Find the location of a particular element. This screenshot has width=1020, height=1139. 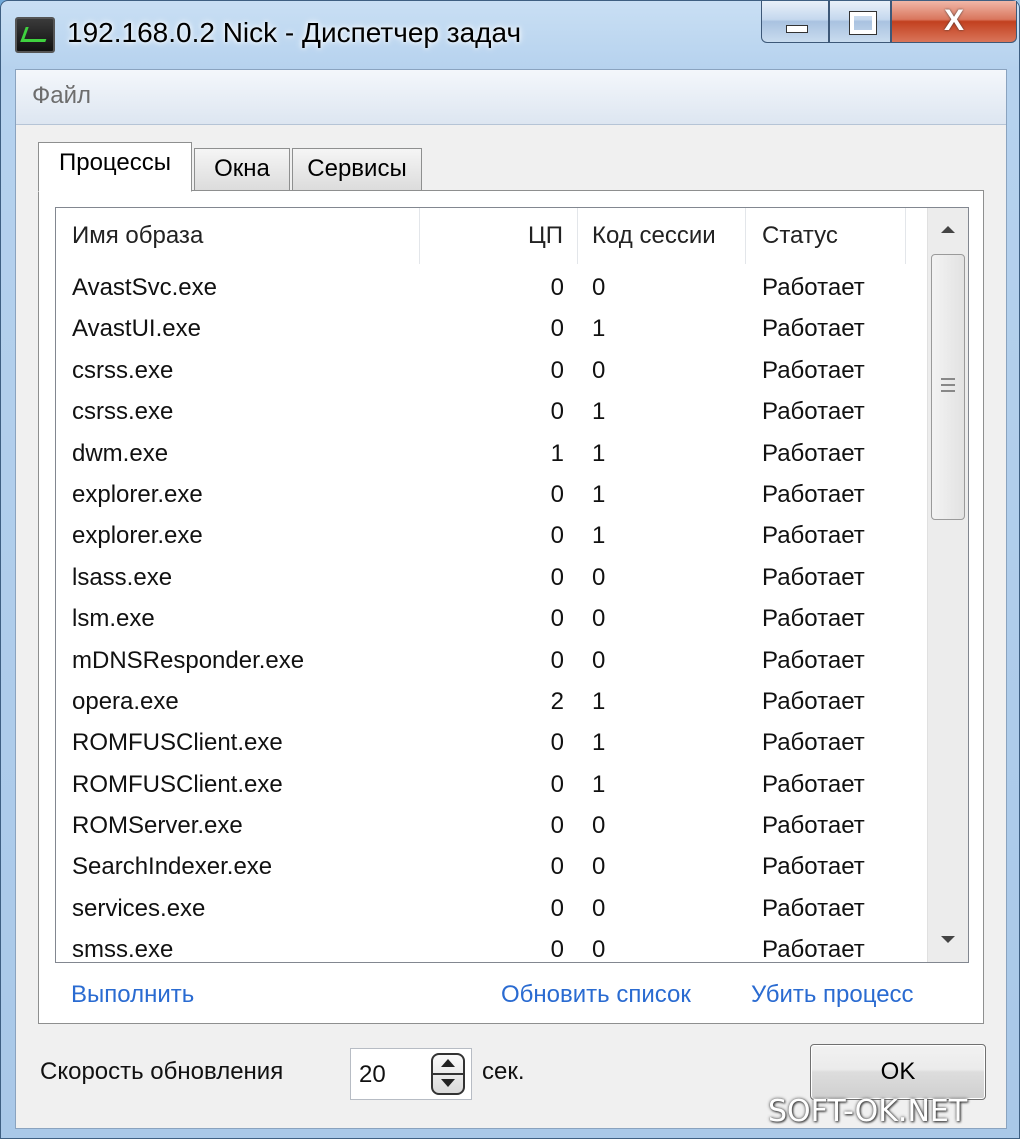

refresh-rate-stepper: 20 is located at coordinates (411, 1074).